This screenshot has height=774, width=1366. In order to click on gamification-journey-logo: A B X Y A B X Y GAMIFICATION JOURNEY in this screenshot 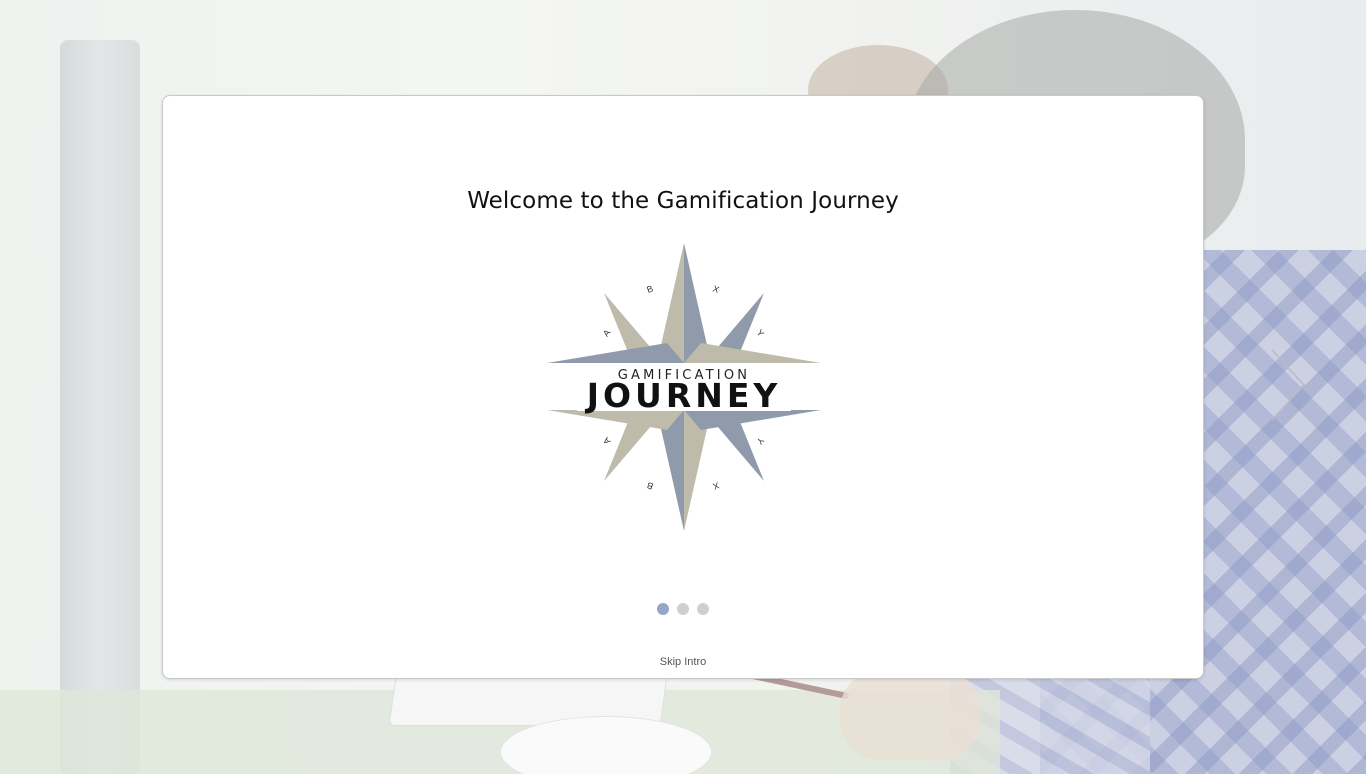, I will do `click(684, 387)`.